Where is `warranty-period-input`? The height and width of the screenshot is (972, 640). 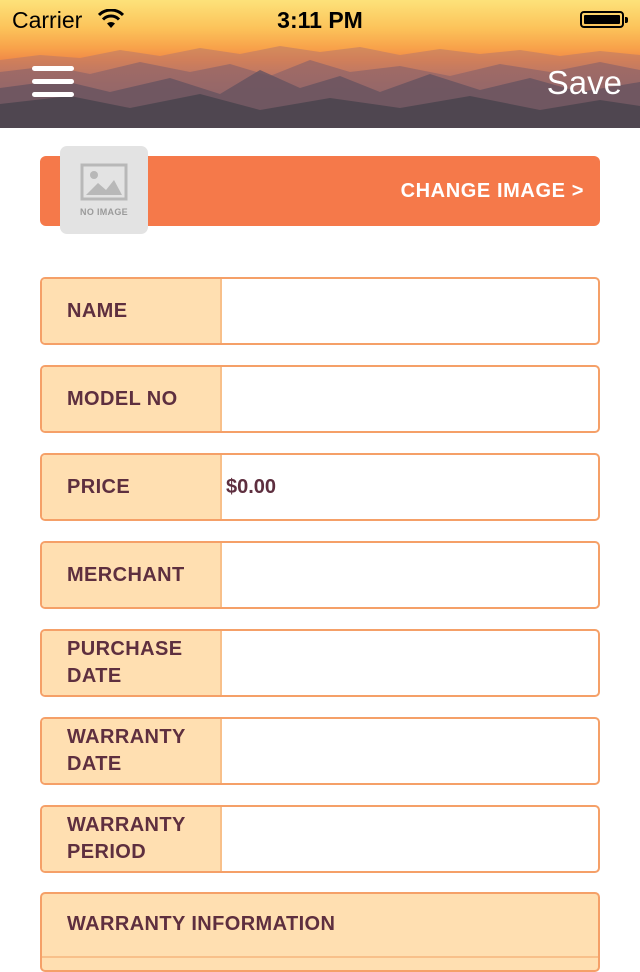
warranty-period-input is located at coordinates (411, 839).